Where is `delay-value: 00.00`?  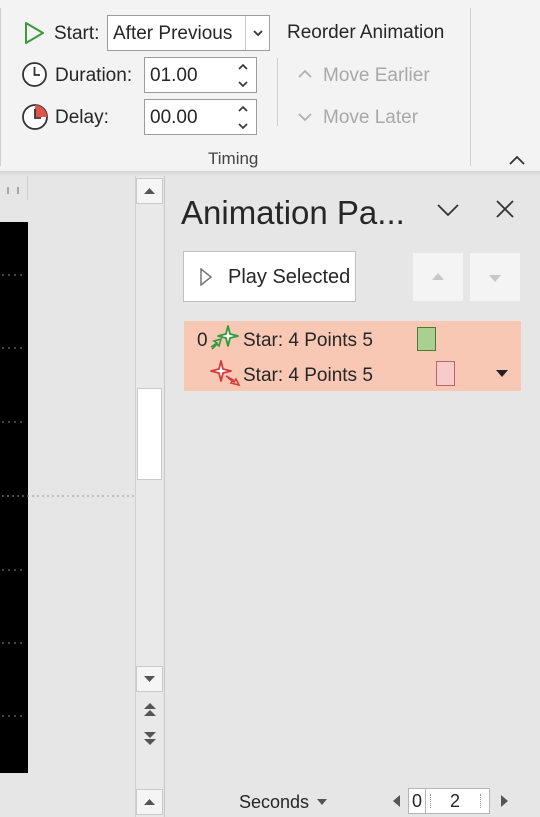
delay-value: 00.00 is located at coordinates (174, 117).